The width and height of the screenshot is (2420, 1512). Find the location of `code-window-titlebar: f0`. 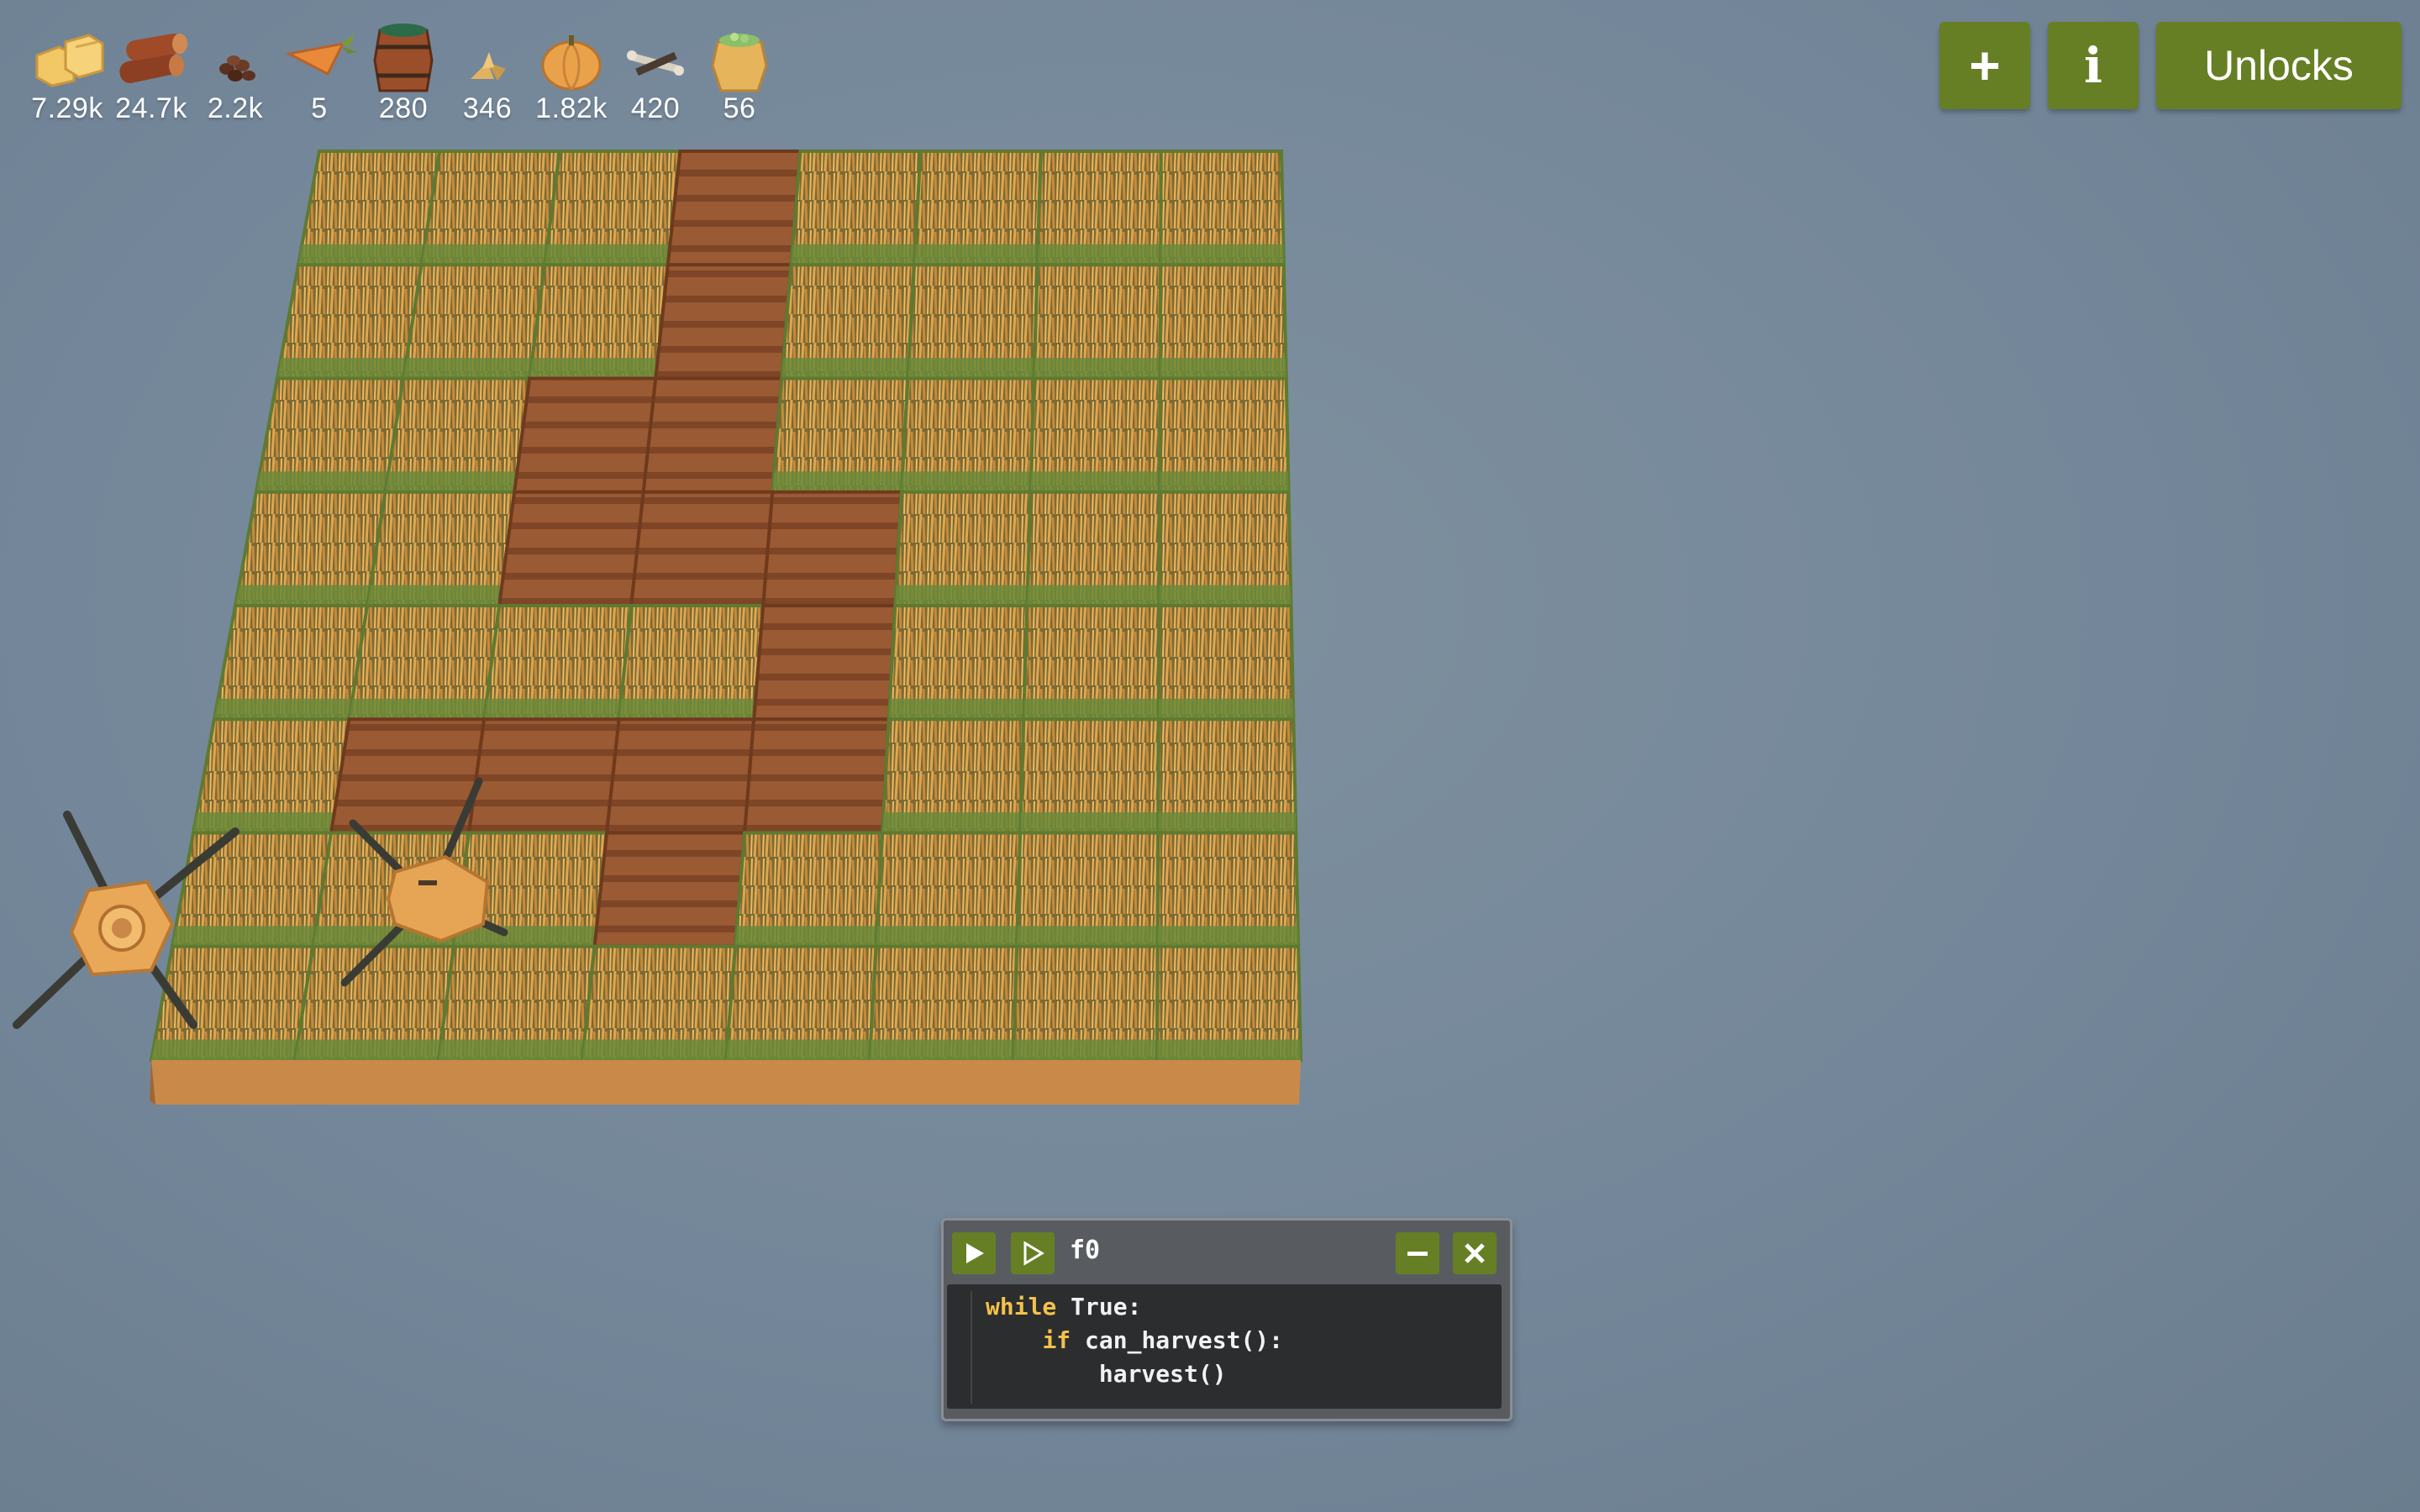

code-window-titlebar: f0 is located at coordinates (1227, 1251).